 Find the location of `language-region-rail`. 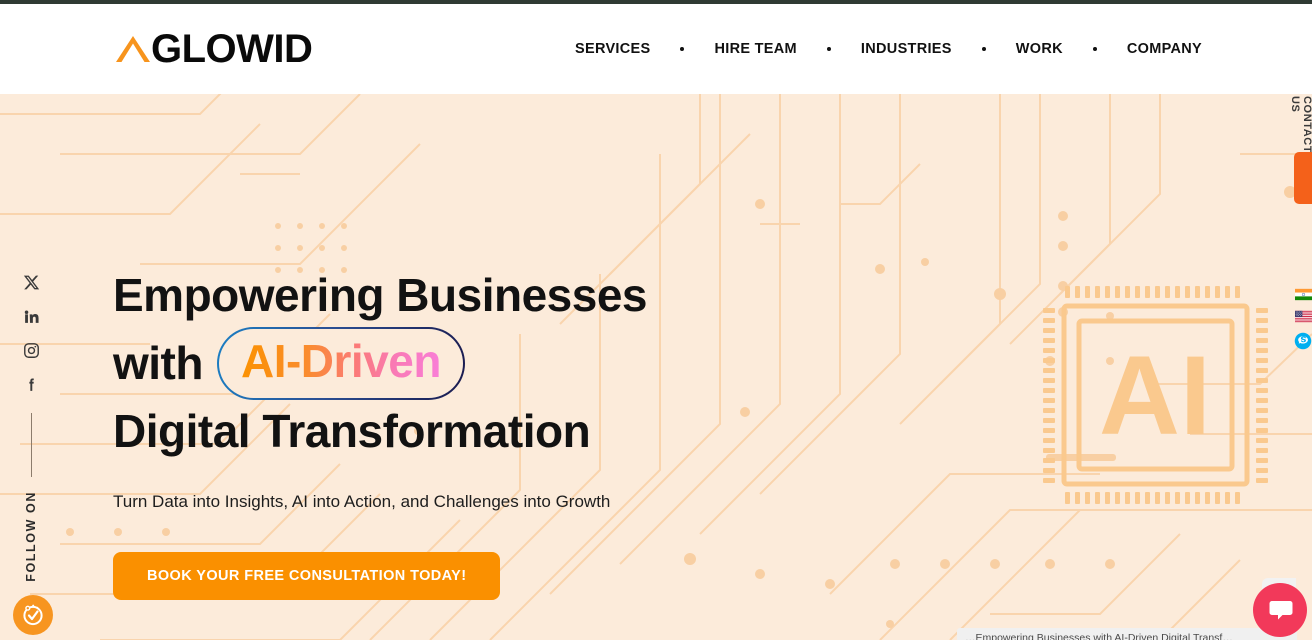

language-region-rail is located at coordinates (1303, 319).